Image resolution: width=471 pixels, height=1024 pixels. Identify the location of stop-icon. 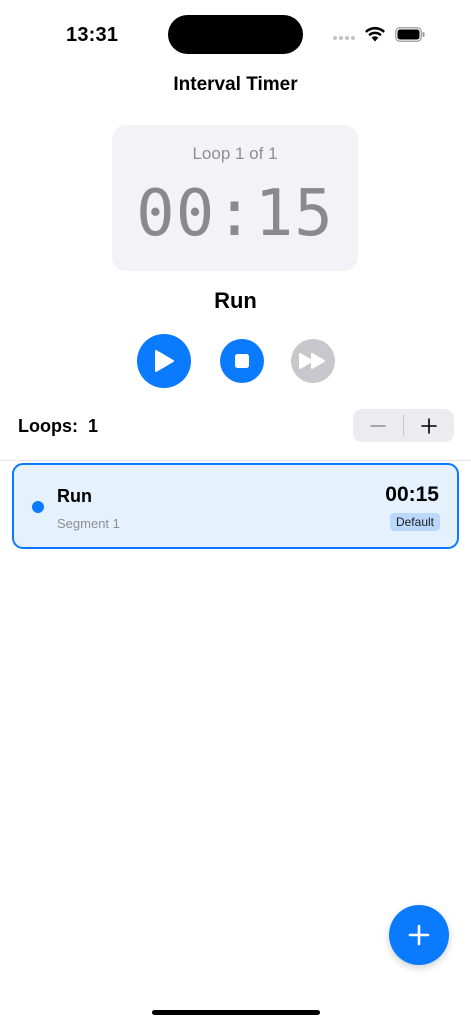
(242, 361).